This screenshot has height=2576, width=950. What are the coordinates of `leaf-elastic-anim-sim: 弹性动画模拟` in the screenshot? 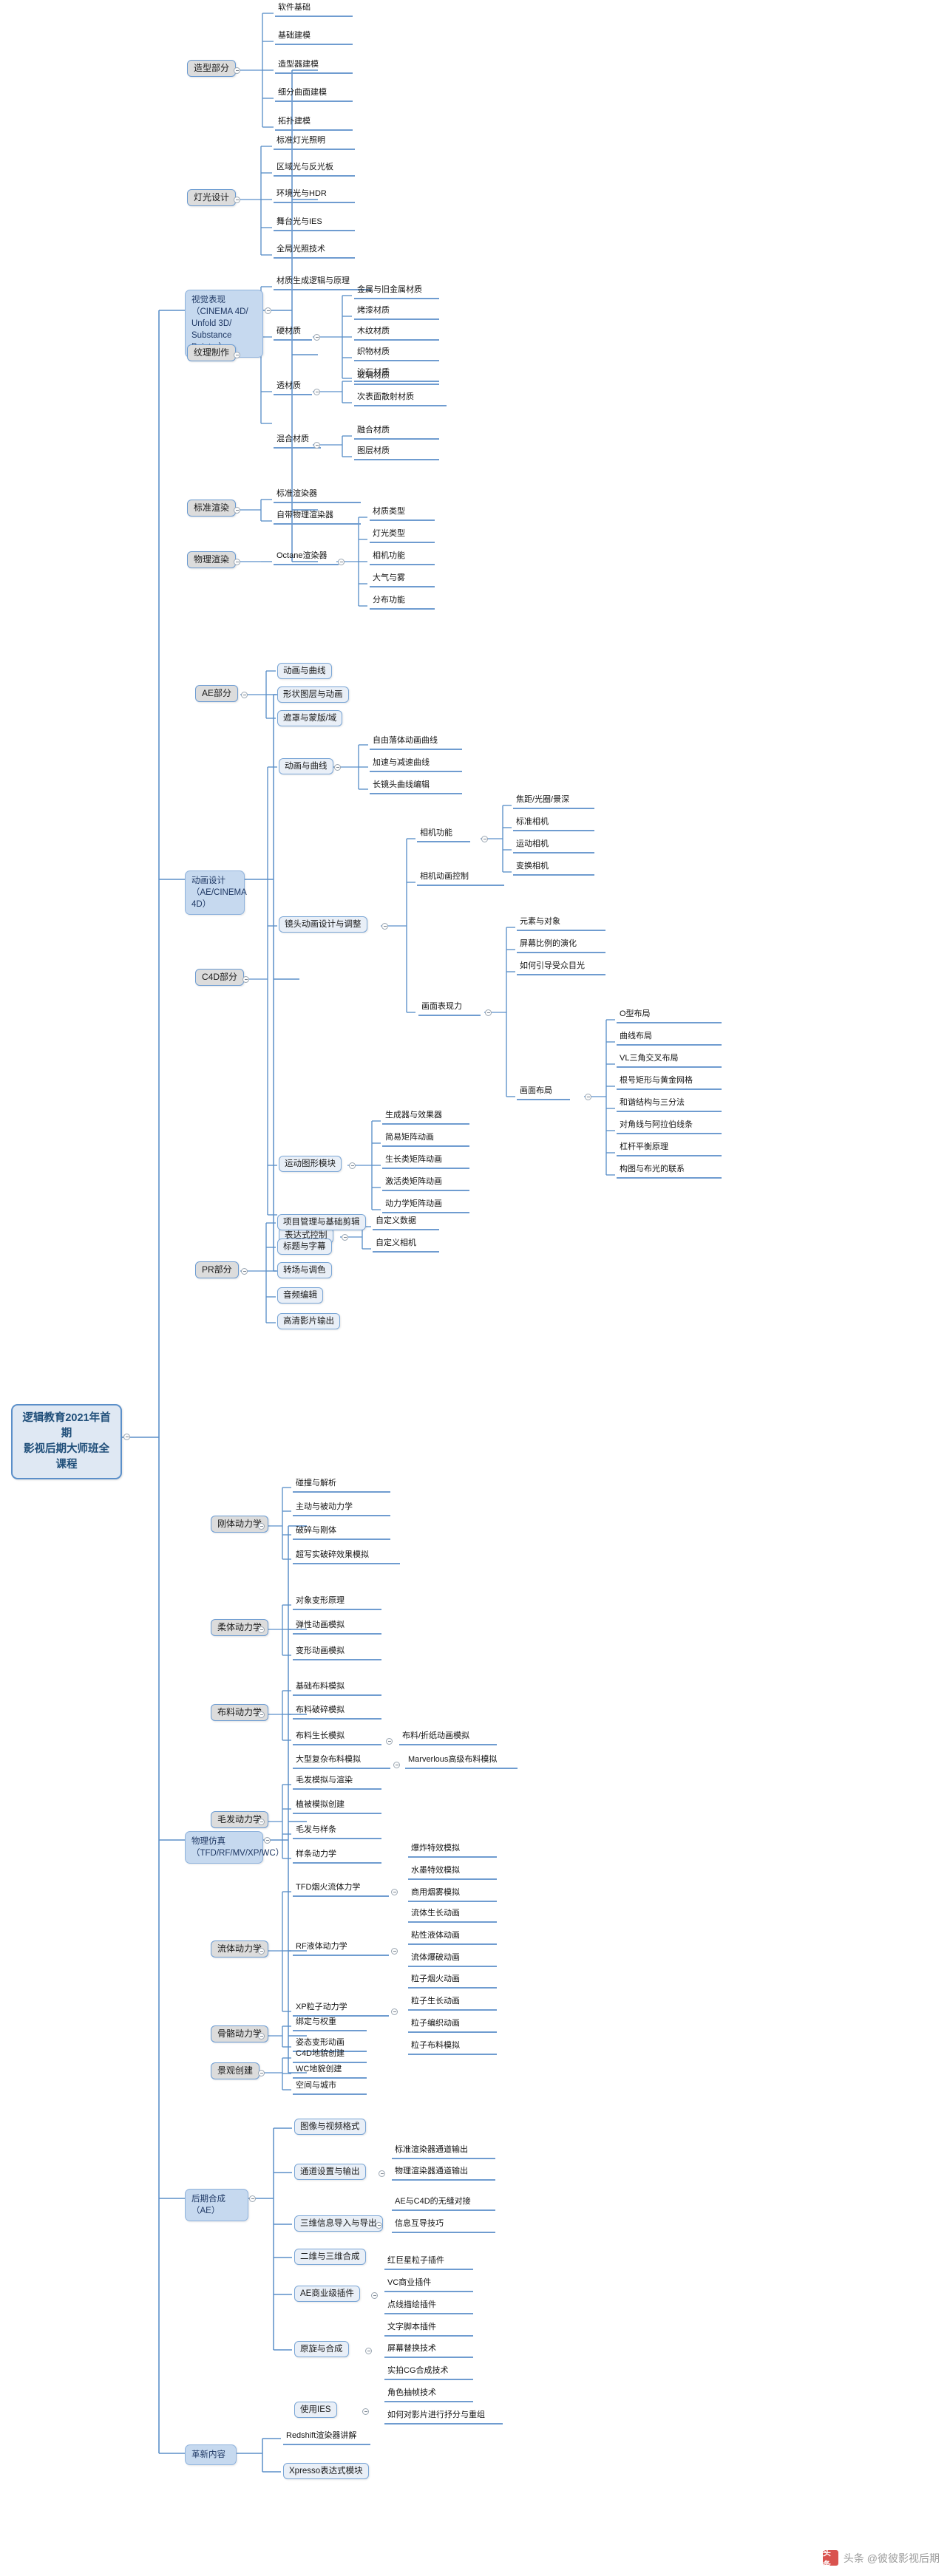 It's located at (337, 1628).